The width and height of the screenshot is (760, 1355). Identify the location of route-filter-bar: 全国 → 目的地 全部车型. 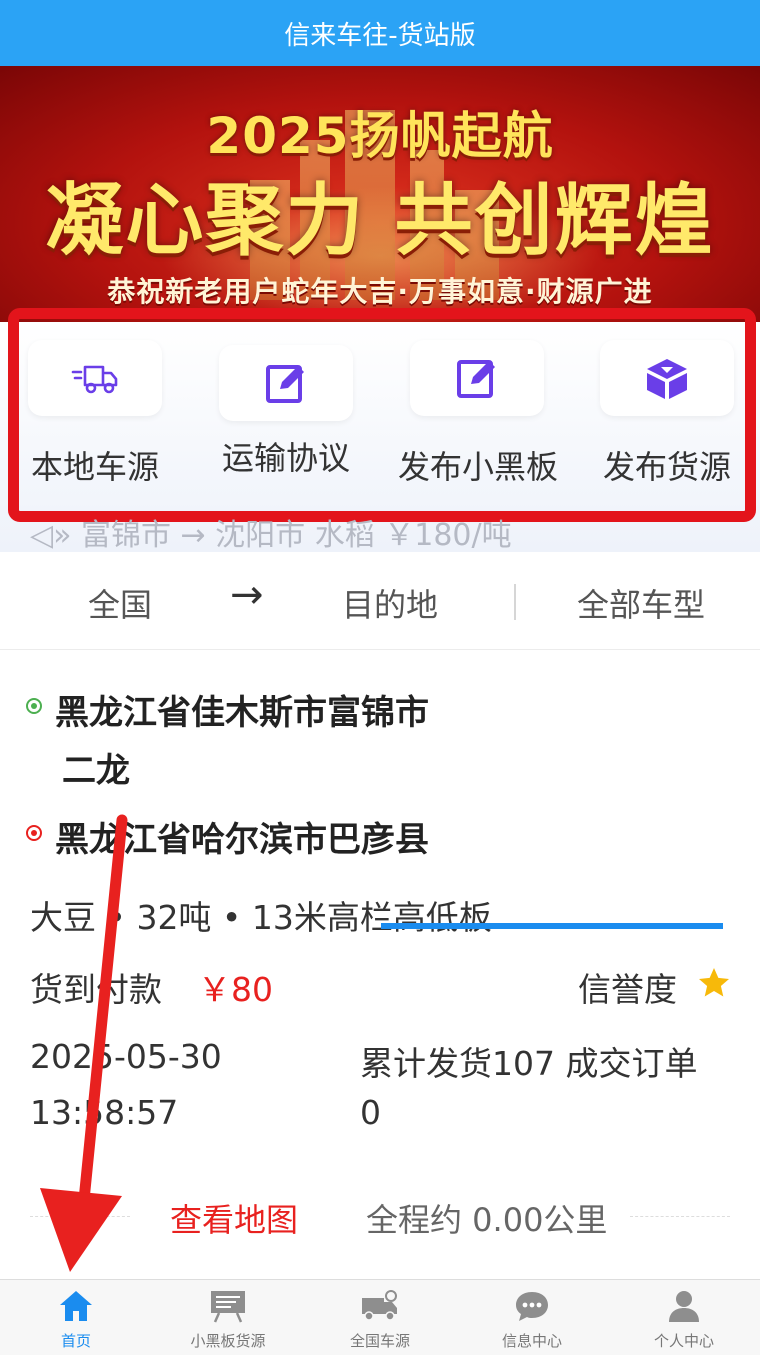
(380, 601).